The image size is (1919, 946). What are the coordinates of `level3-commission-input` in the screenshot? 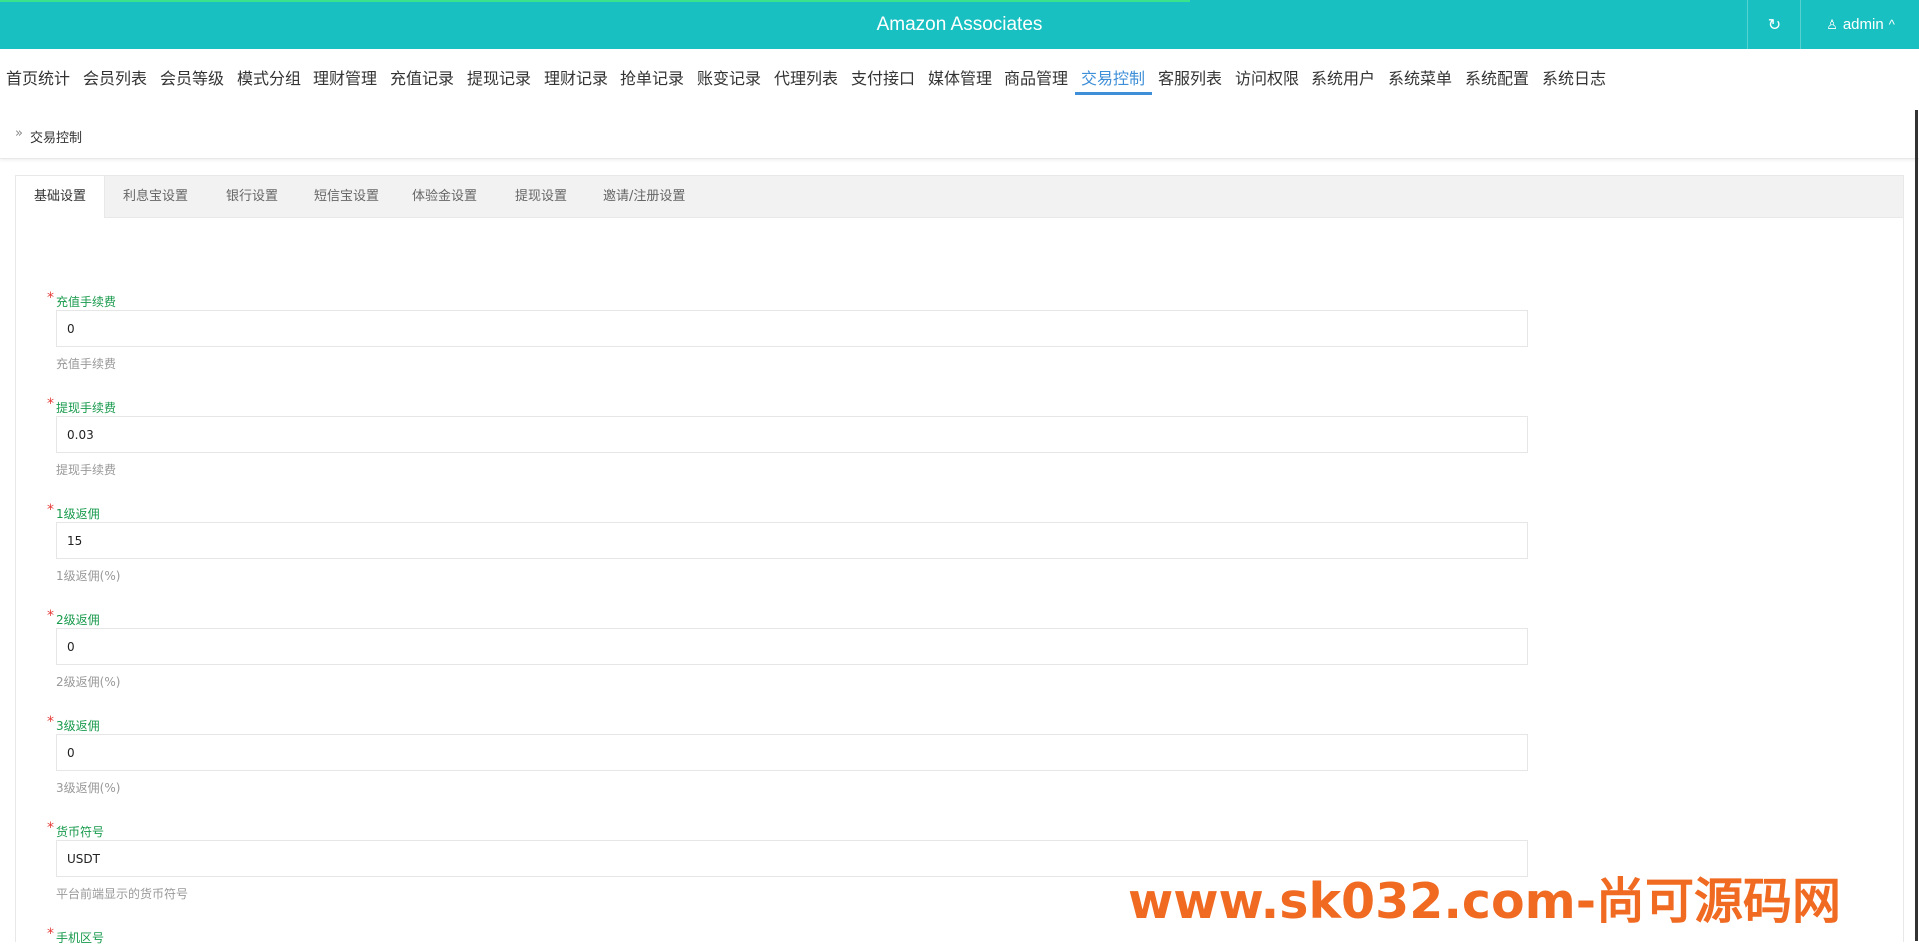 It's located at (792, 752).